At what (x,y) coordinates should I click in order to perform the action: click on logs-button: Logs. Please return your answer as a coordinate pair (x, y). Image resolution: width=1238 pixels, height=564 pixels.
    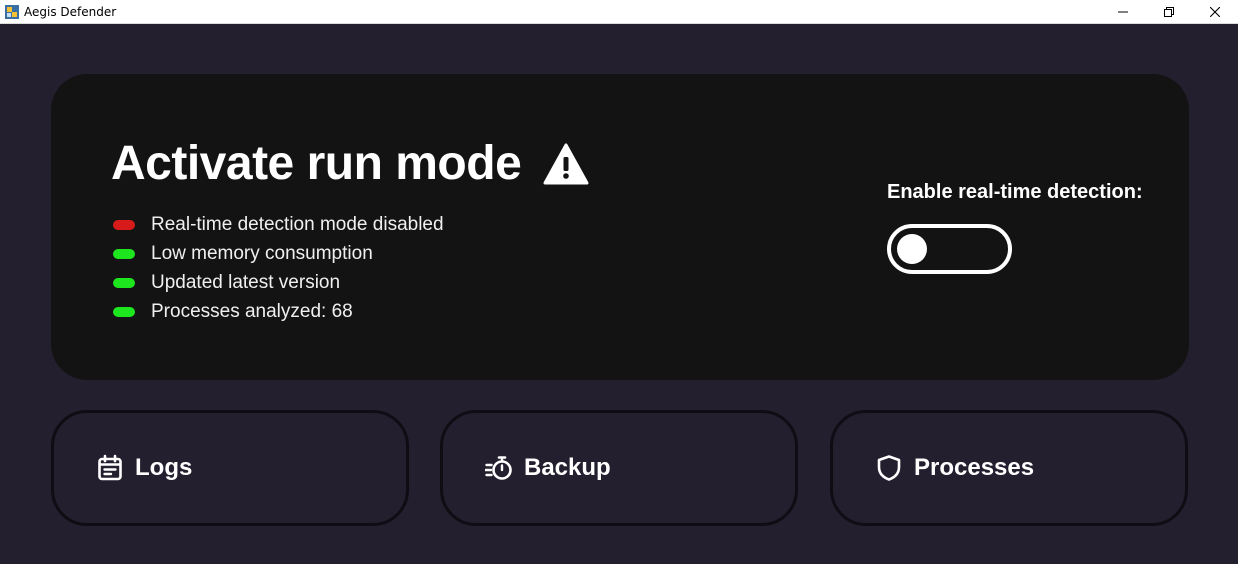
    Looking at the image, I should click on (230, 468).